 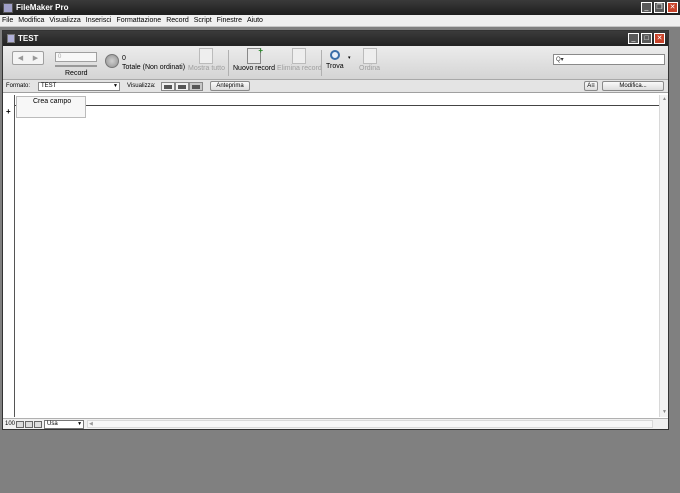 What do you see at coordinates (52, 101) in the screenshot?
I see `create-field-label: Crea campo` at bounding box center [52, 101].